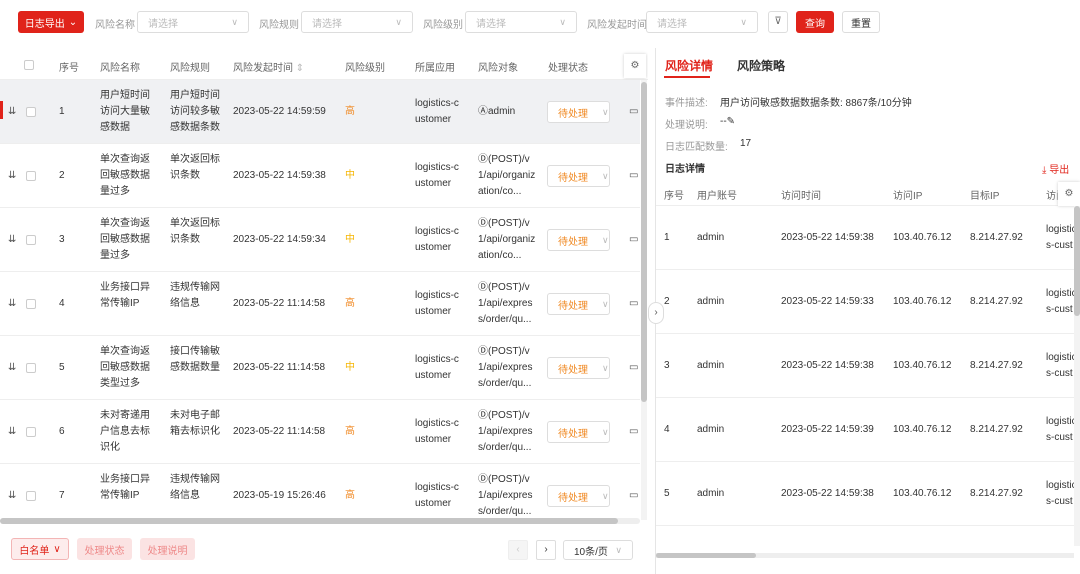  What do you see at coordinates (483, 111) in the screenshot?
I see `user-icon: Ⓐ` at bounding box center [483, 111].